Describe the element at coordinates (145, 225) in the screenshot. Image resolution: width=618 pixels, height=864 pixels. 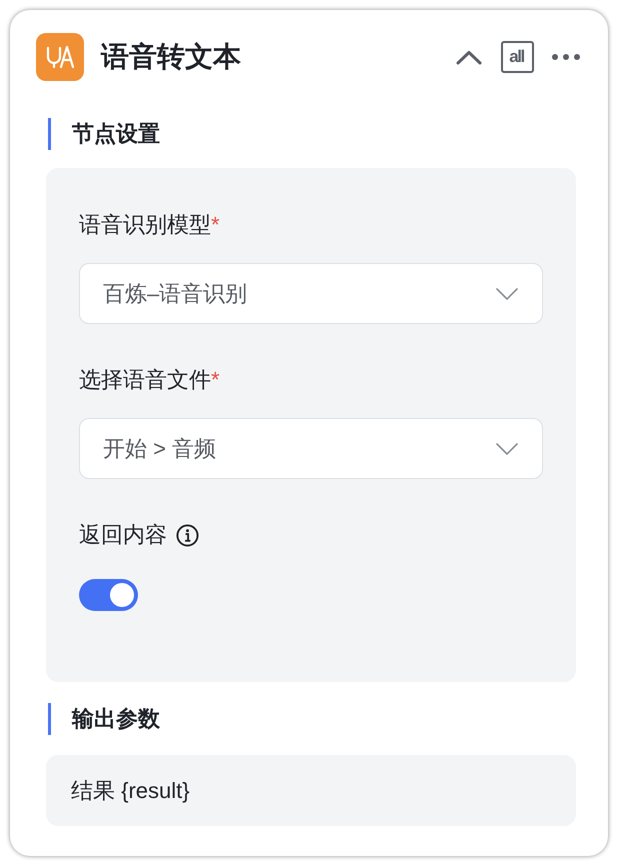
I see `field-label: 语音识别模型` at that location.